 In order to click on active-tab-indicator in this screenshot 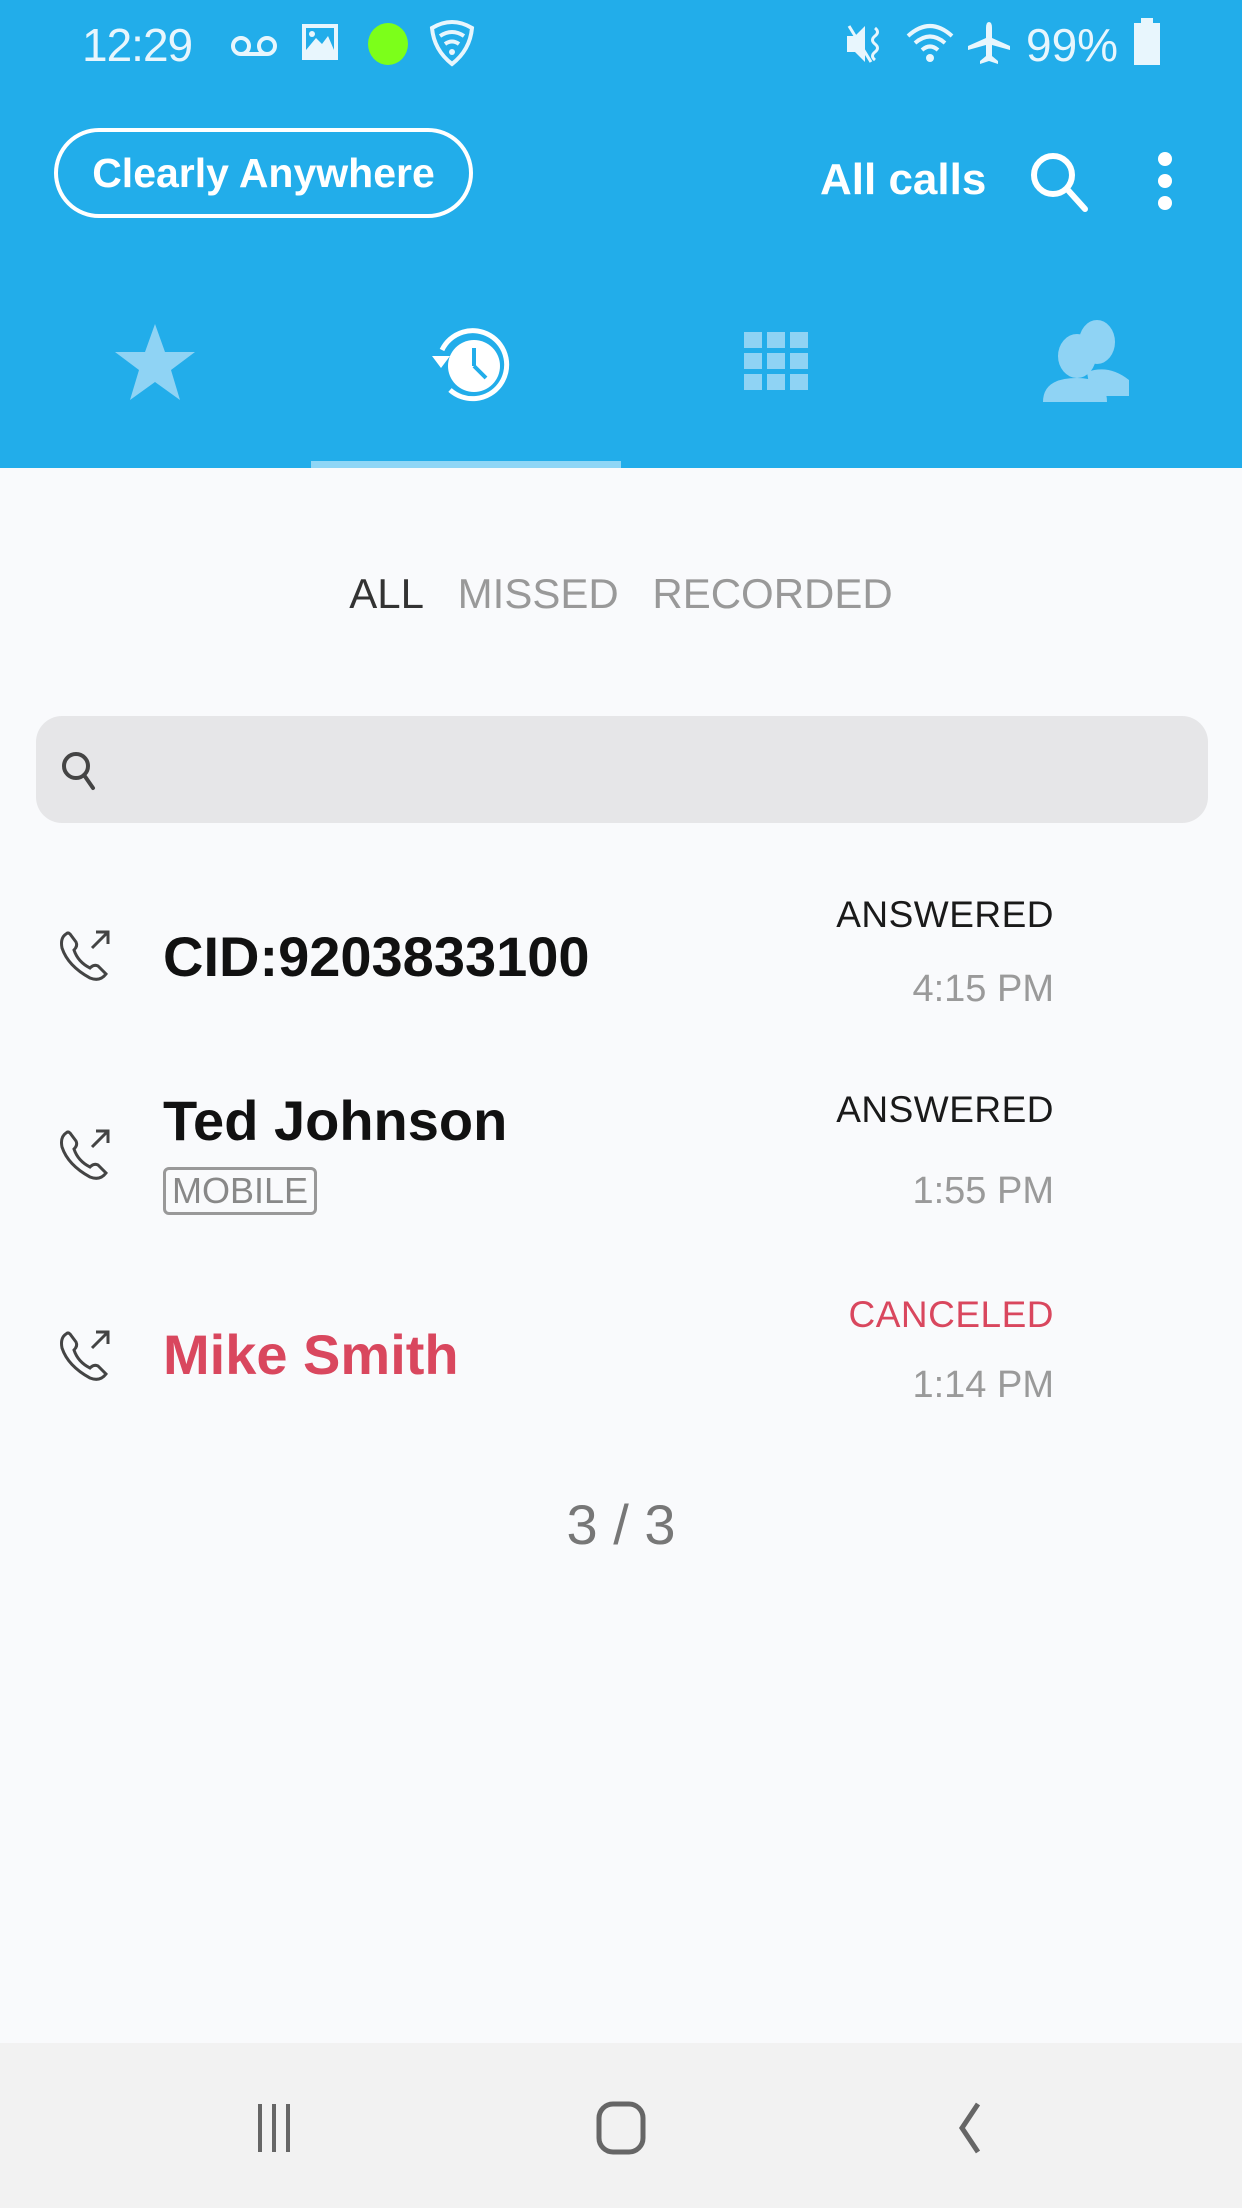, I will do `click(466, 464)`.